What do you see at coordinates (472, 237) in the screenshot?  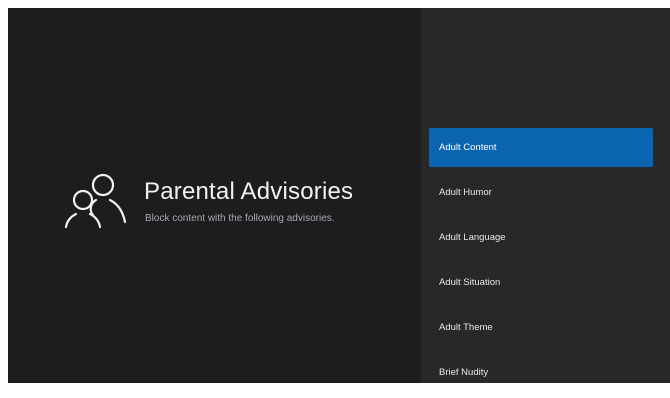 I see `advisory-item-label: Adult Language` at bounding box center [472, 237].